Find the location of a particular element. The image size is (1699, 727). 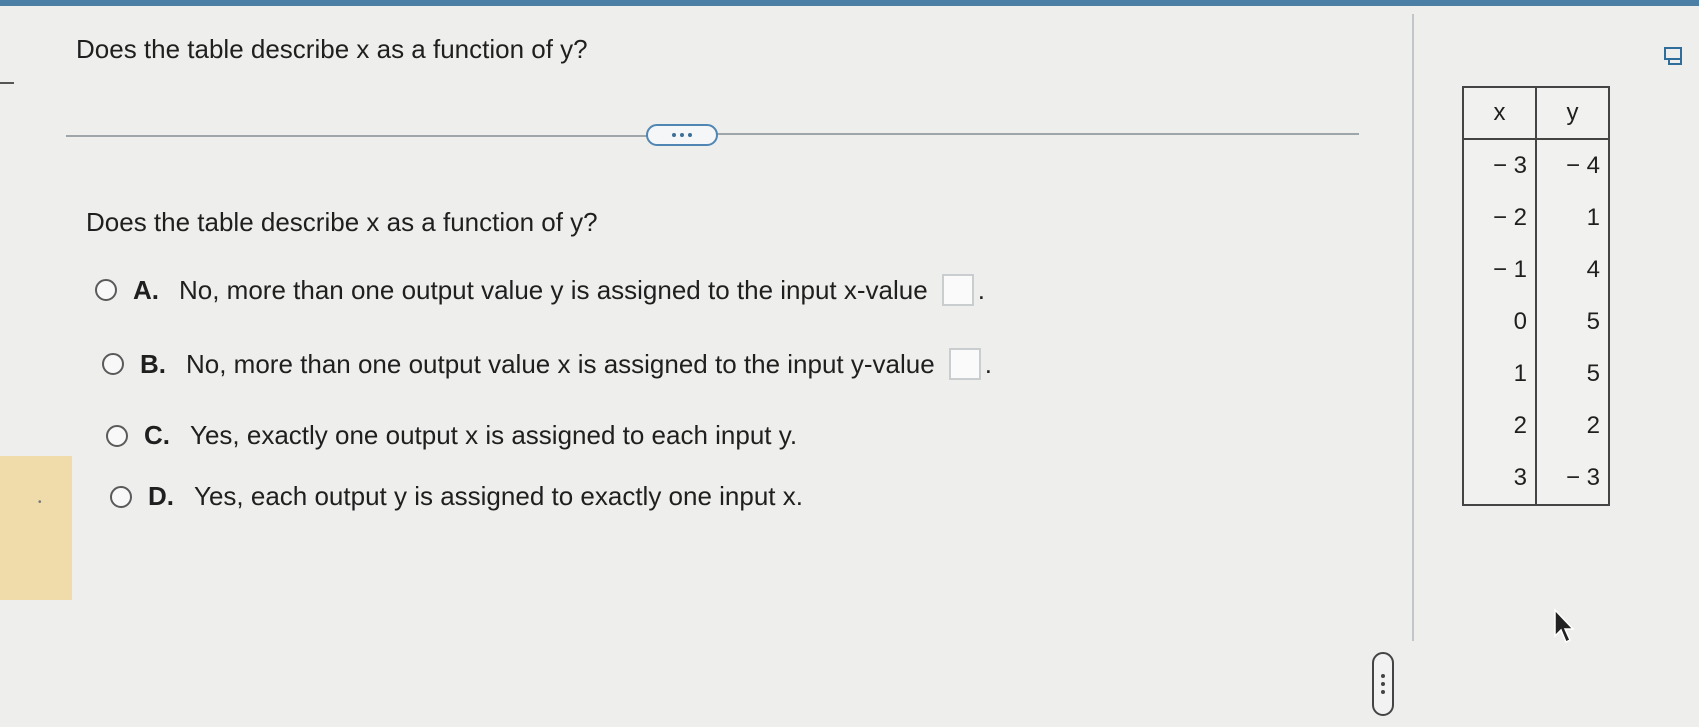

table-row: 1 5 is located at coordinates (1536, 374).